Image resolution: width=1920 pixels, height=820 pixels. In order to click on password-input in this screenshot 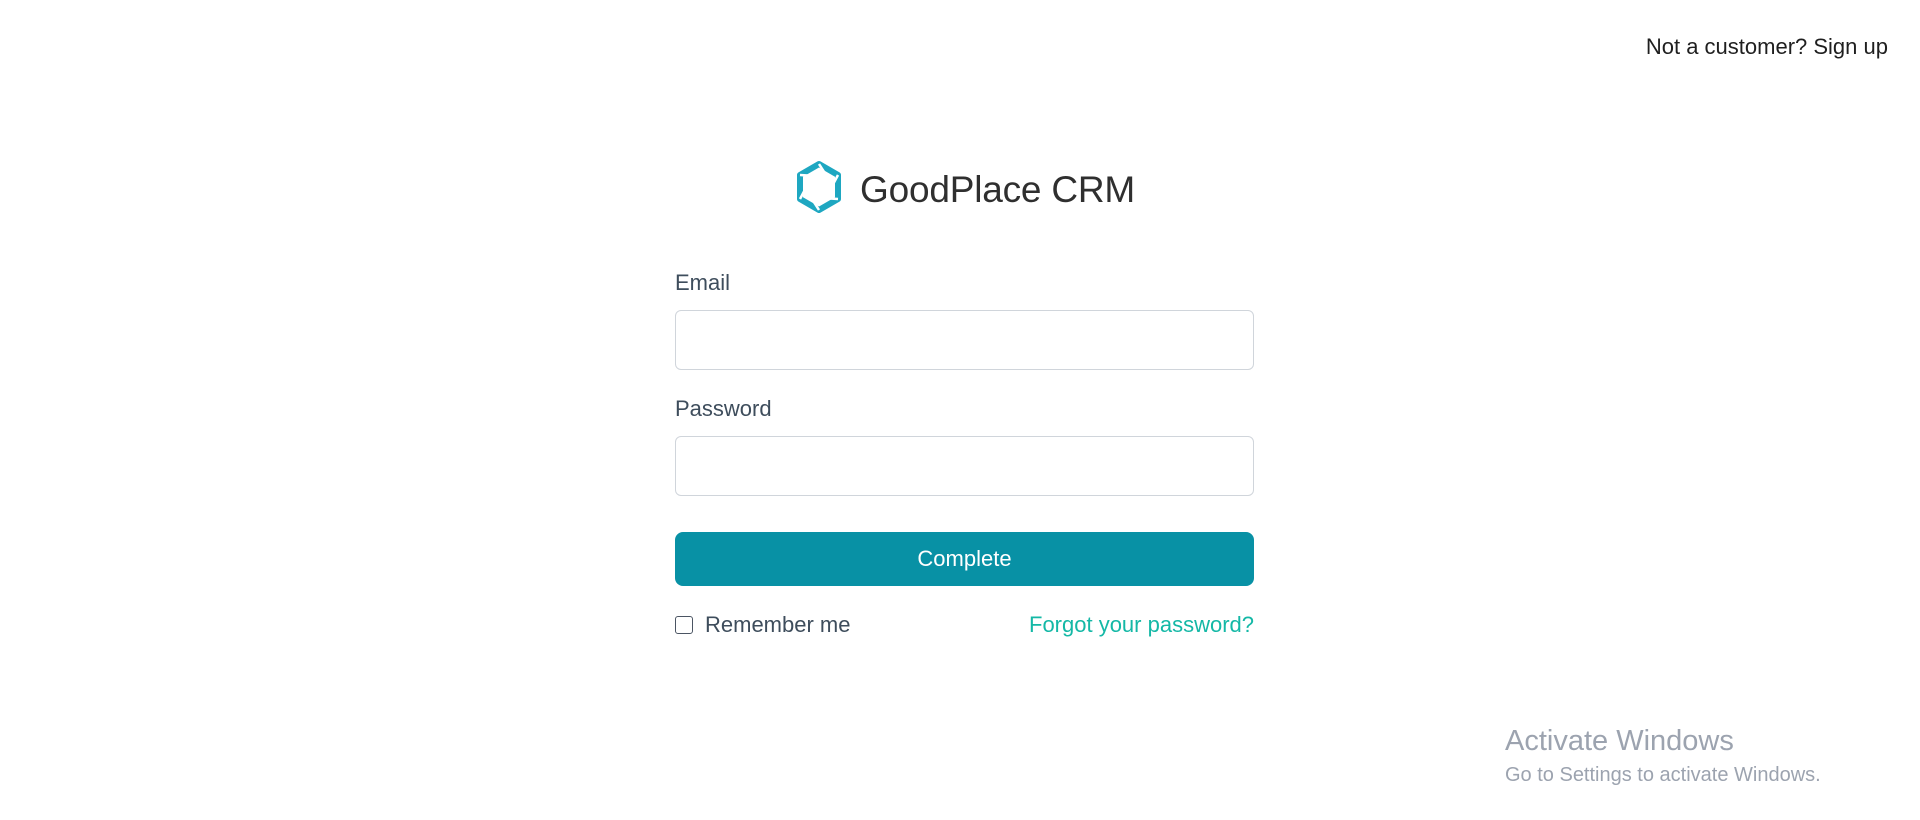, I will do `click(964, 466)`.